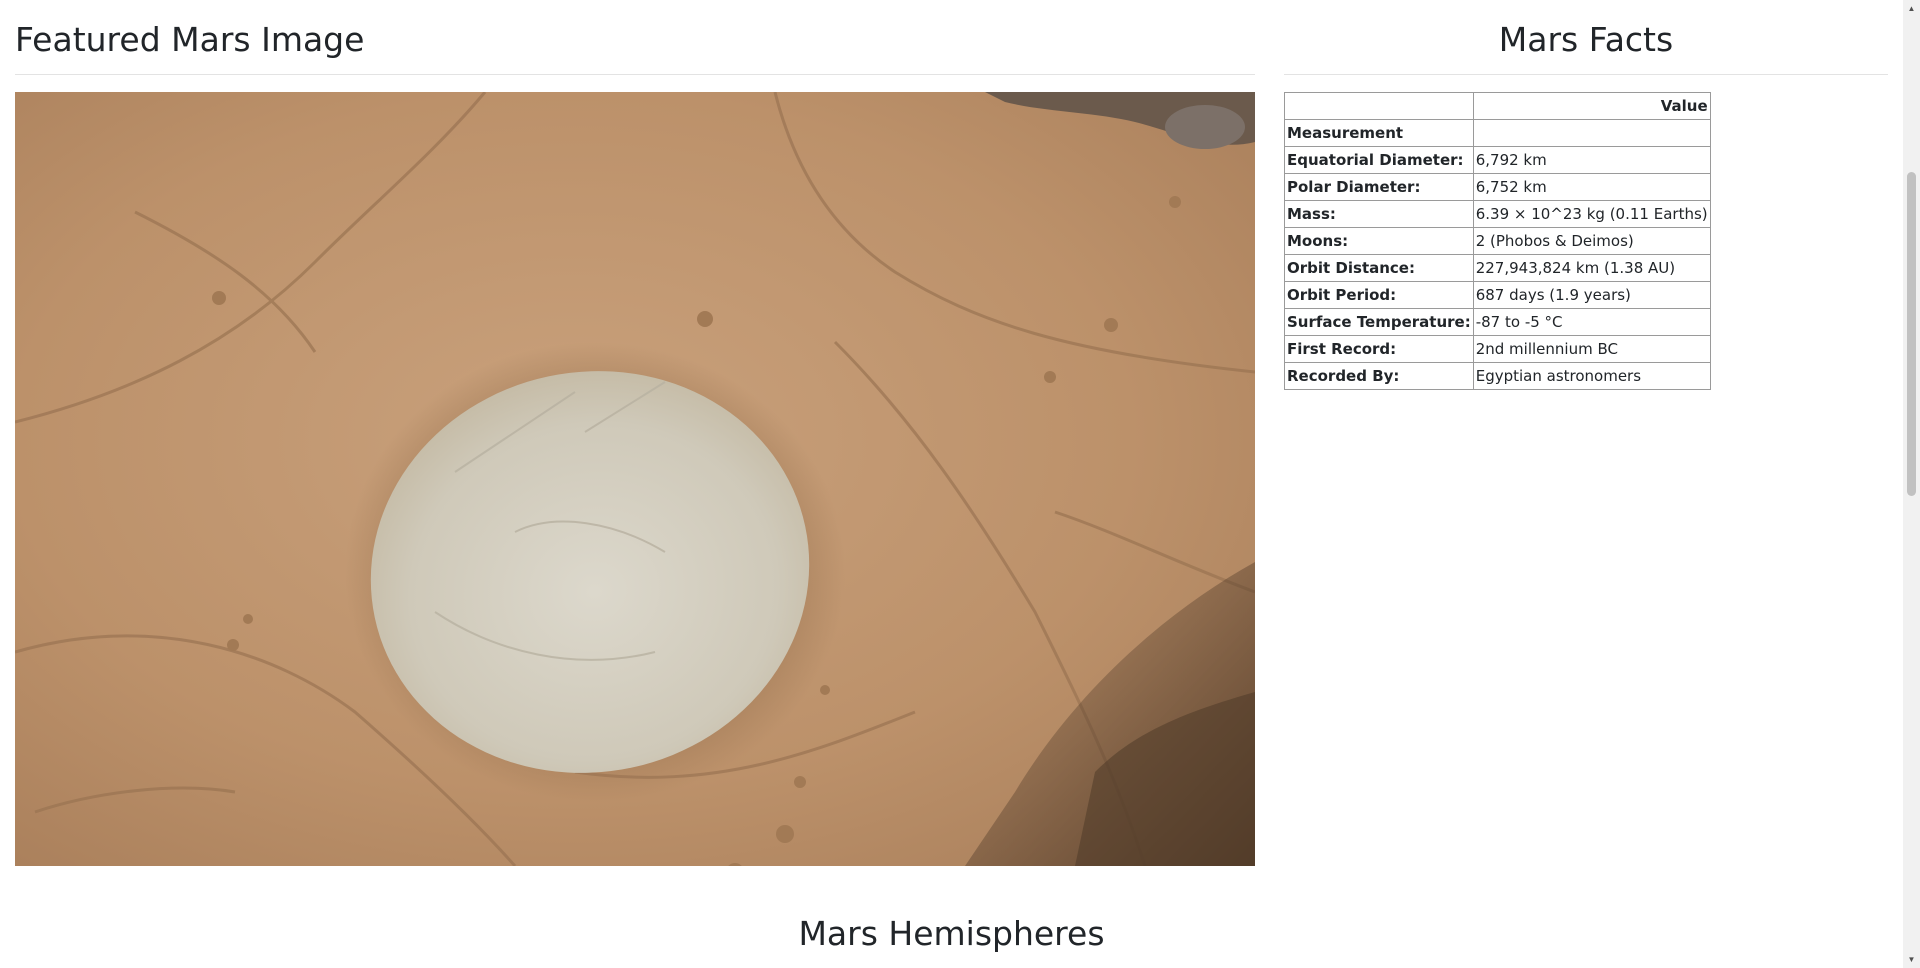 This screenshot has width=1920, height=968. Describe the element at coordinates (1911, 334) in the screenshot. I see `scrollbar-thumb` at that location.